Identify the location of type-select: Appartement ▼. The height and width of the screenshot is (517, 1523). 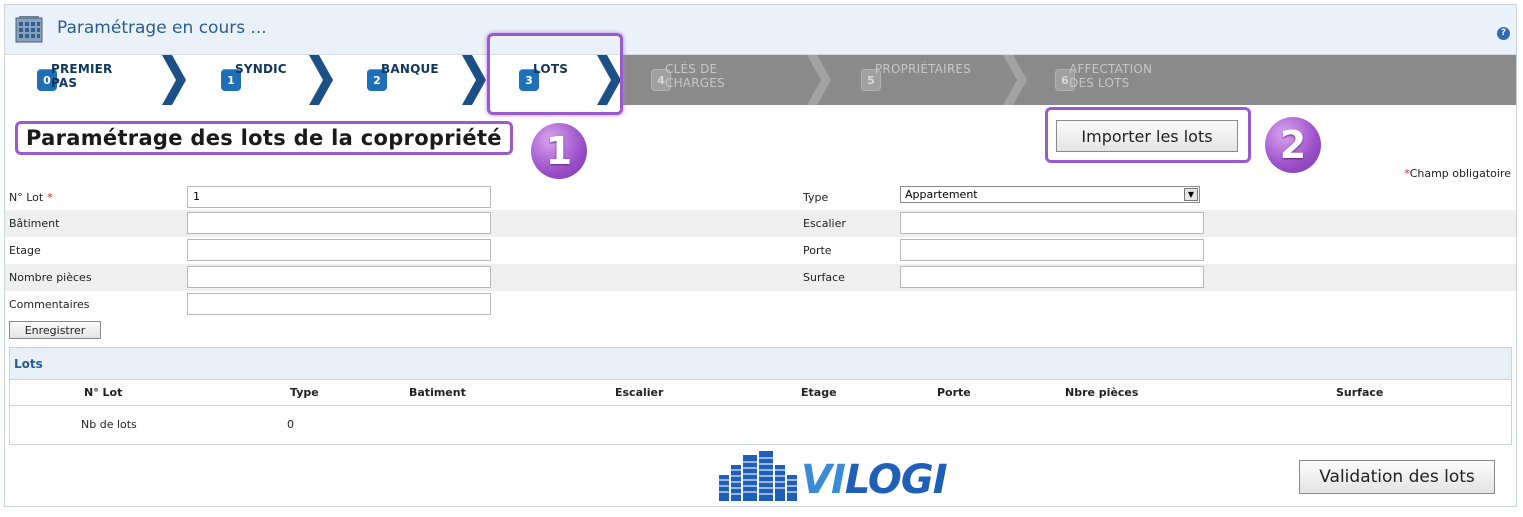
(1050, 194).